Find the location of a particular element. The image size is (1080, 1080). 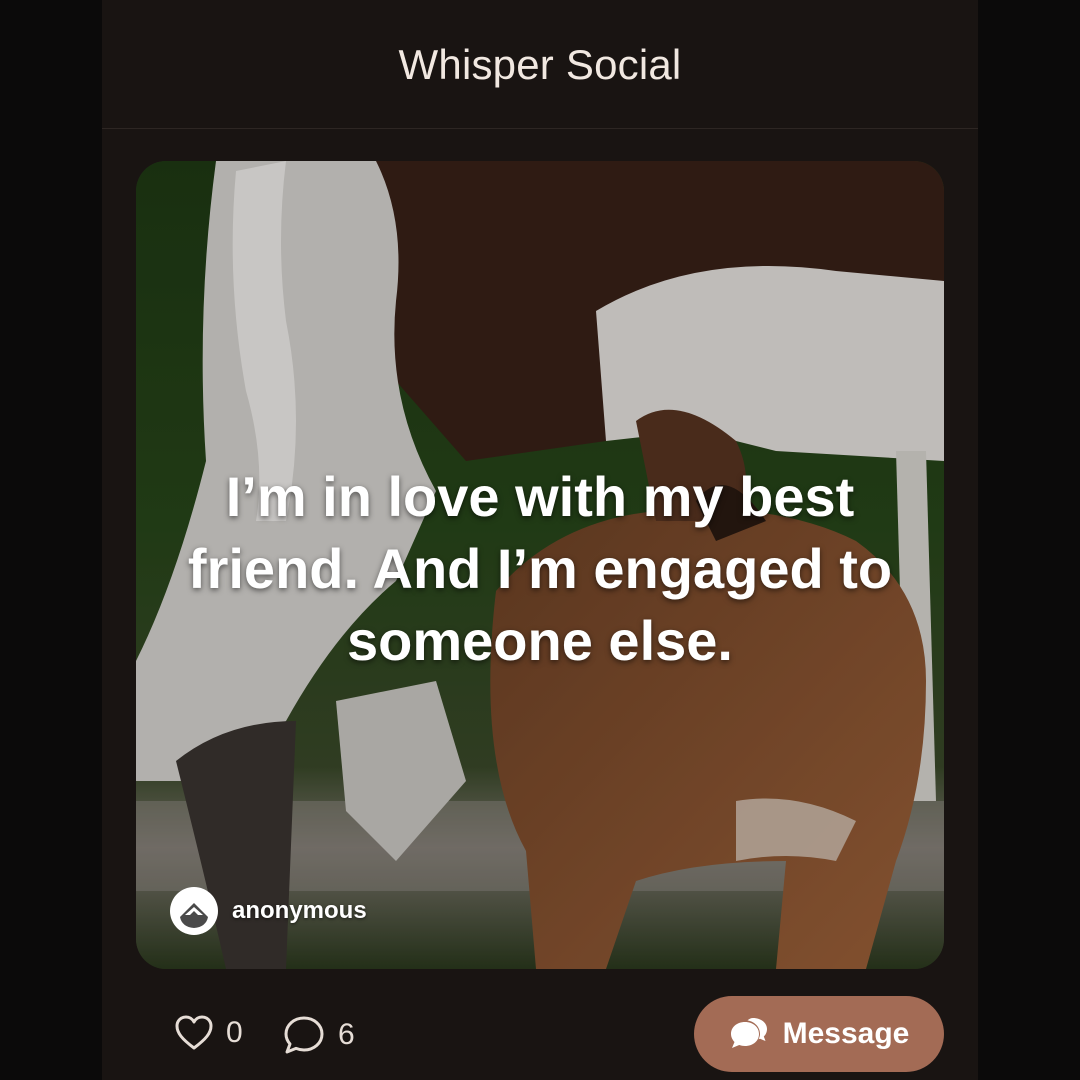

heart-icon is located at coordinates (194, 1032).